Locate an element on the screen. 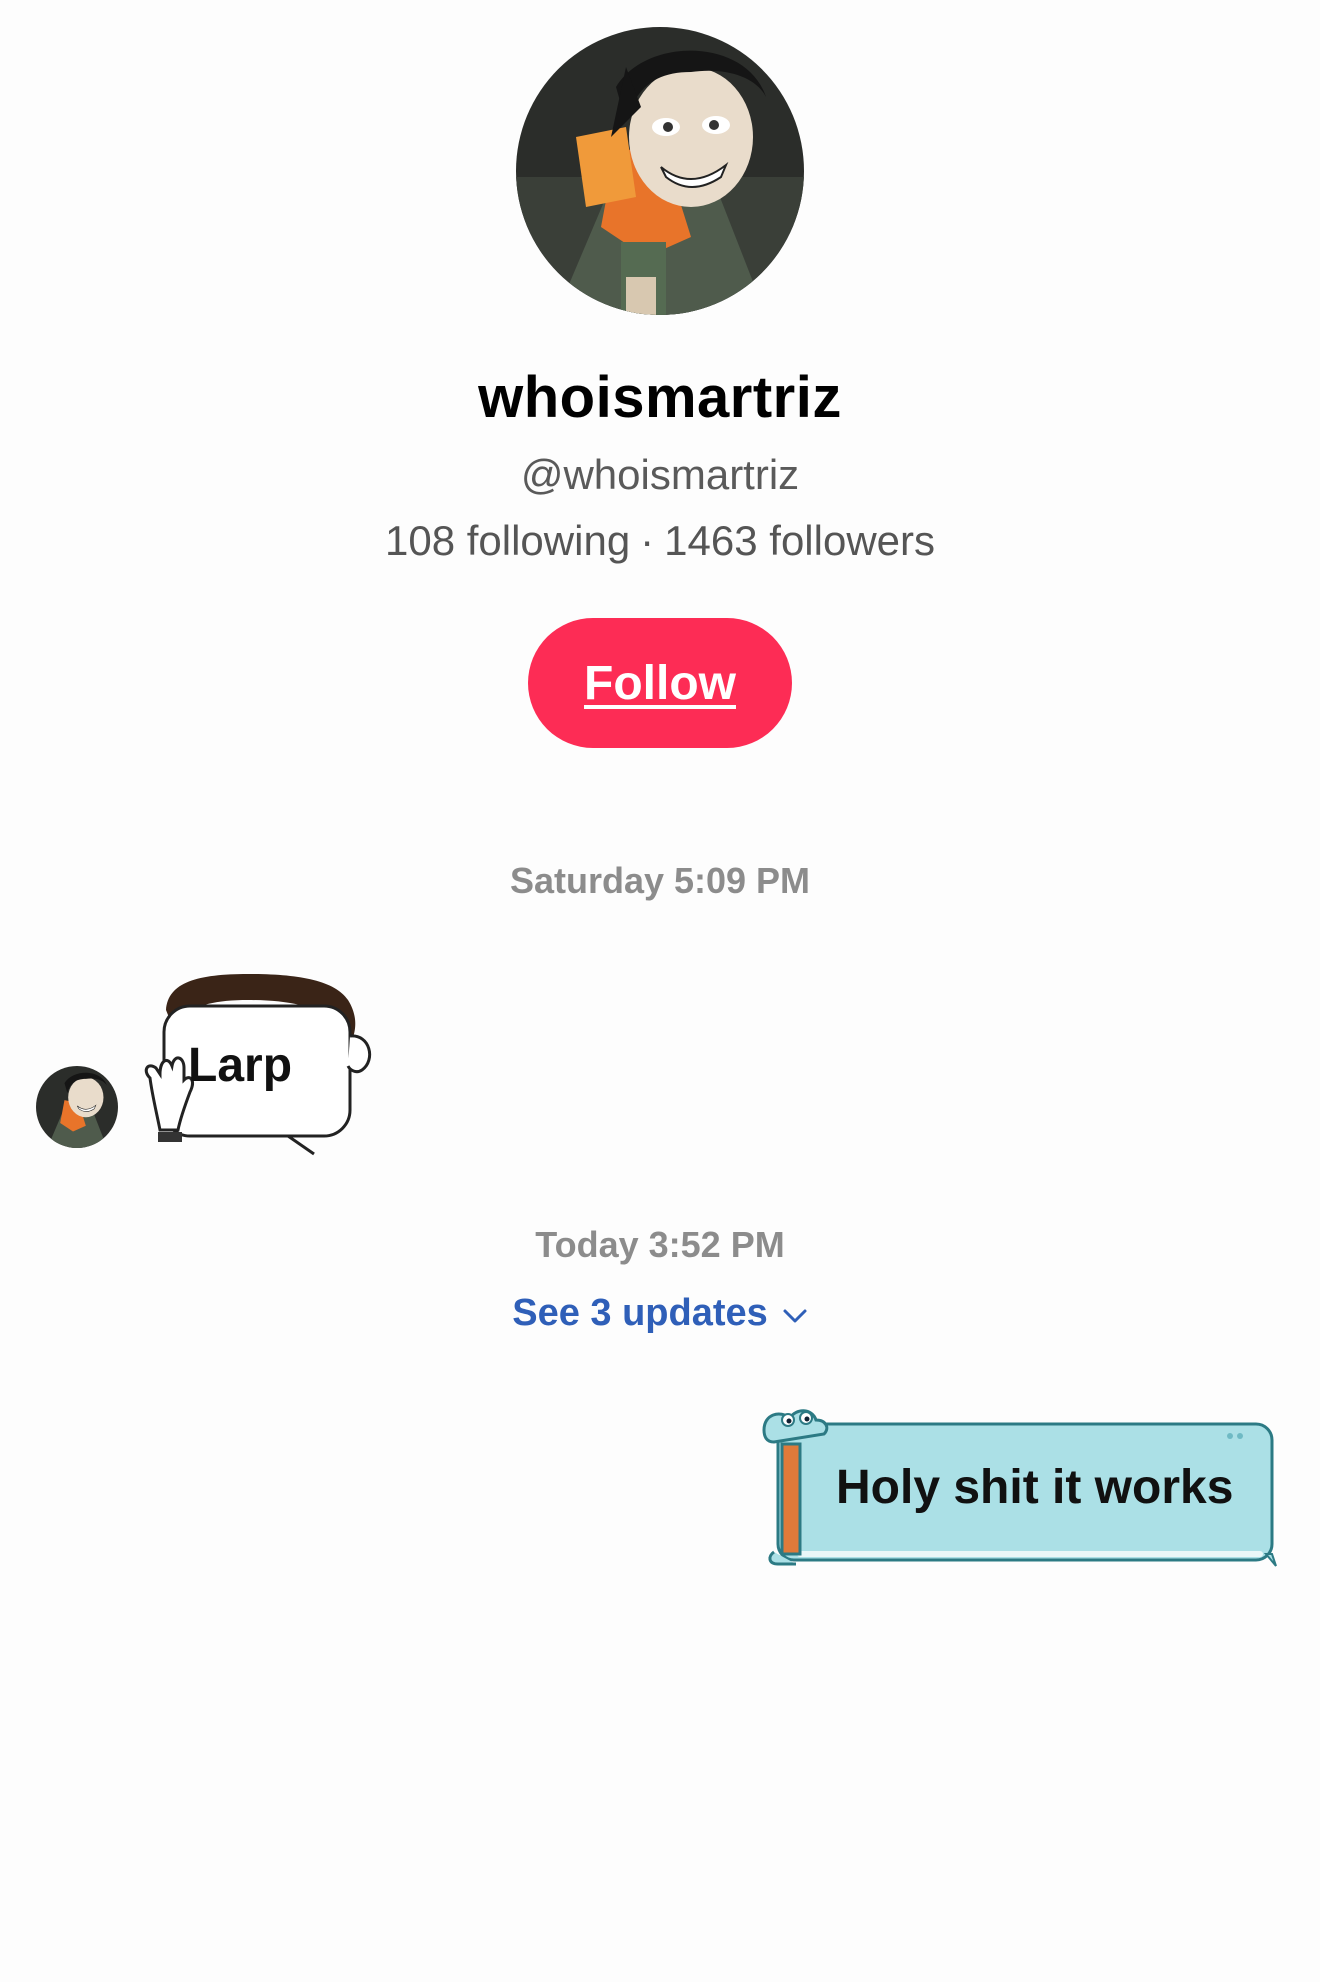 The image size is (1320, 1982). see-updates-link: See 3 updates is located at coordinates (660, 1313).